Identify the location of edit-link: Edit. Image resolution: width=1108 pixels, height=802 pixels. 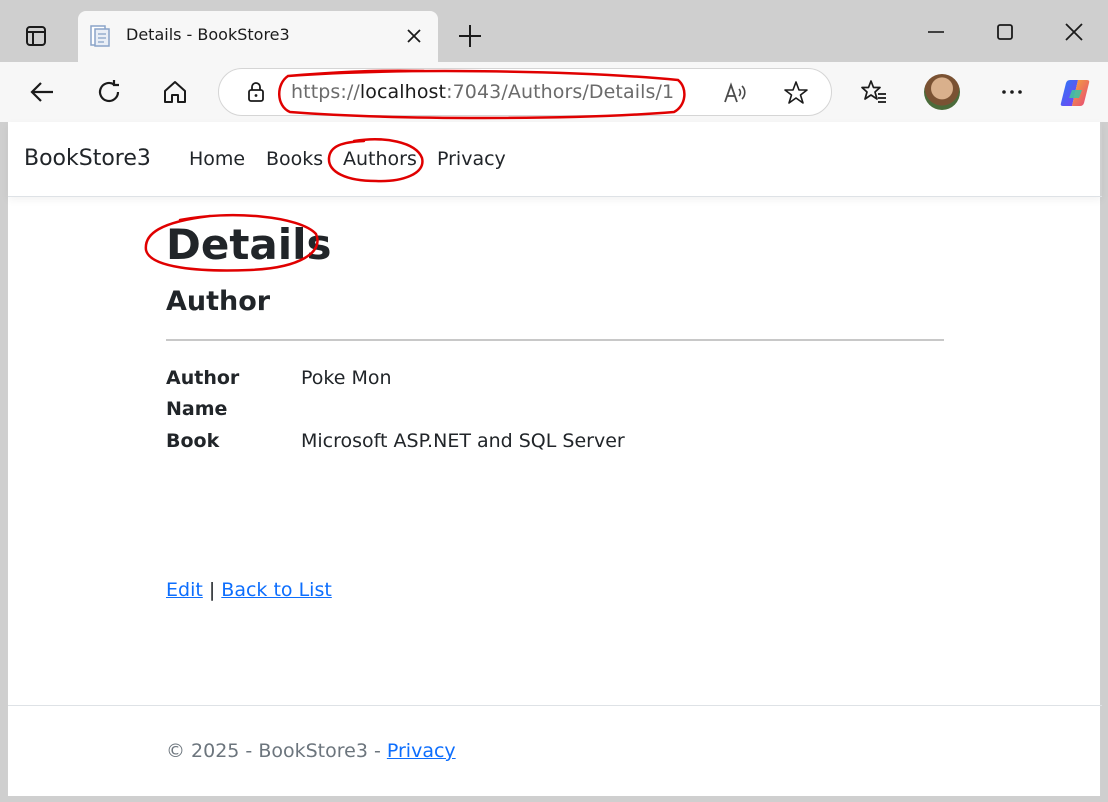
(184, 590).